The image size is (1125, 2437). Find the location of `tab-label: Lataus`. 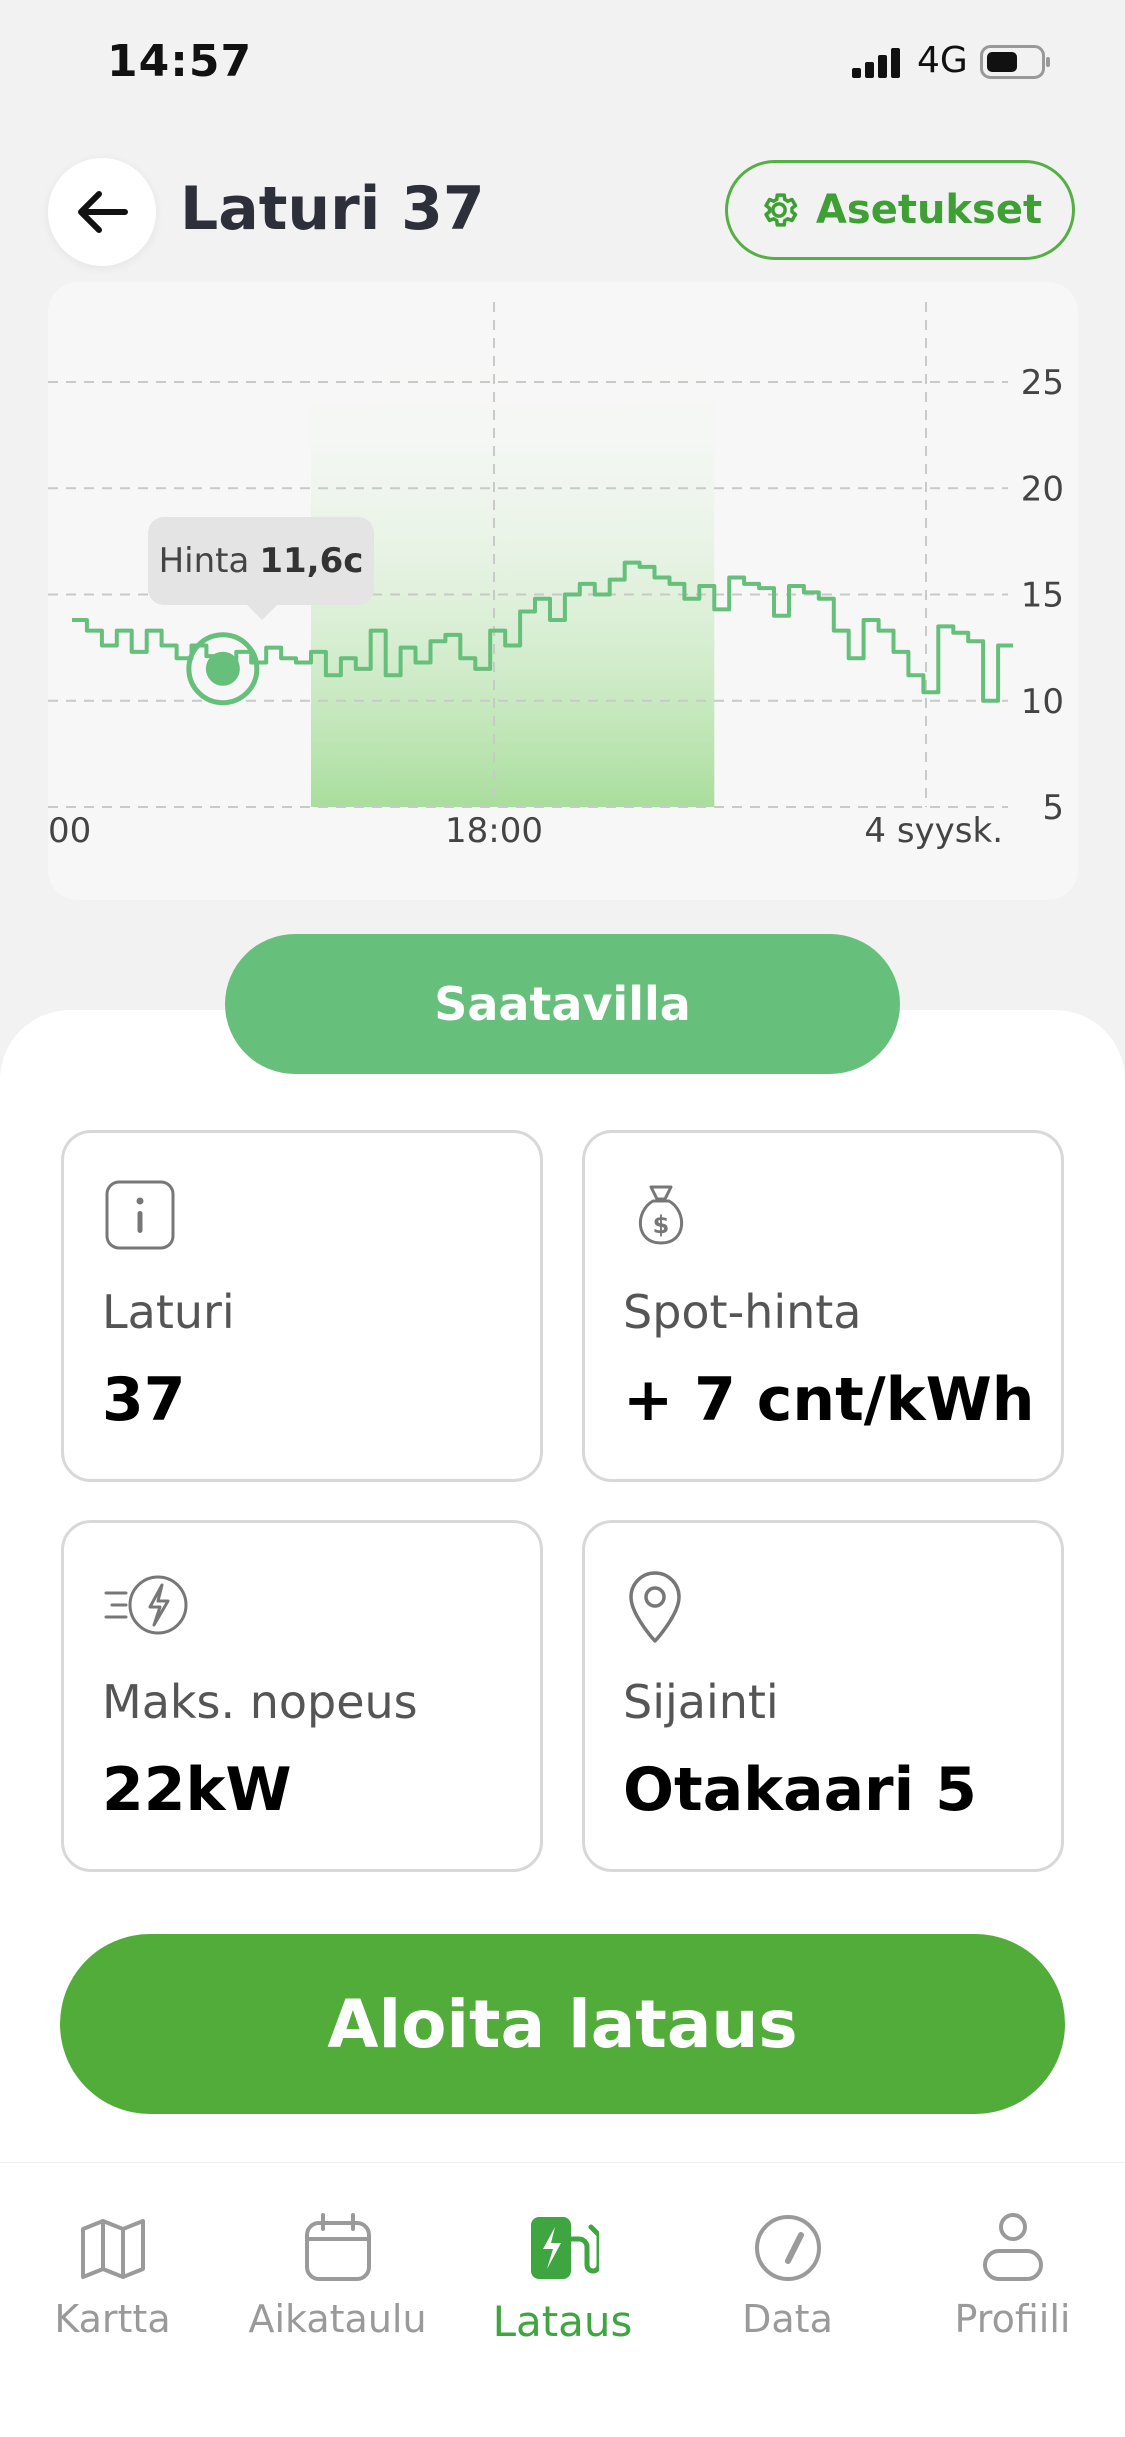

tab-label: Lataus is located at coordinates (562, 2321).